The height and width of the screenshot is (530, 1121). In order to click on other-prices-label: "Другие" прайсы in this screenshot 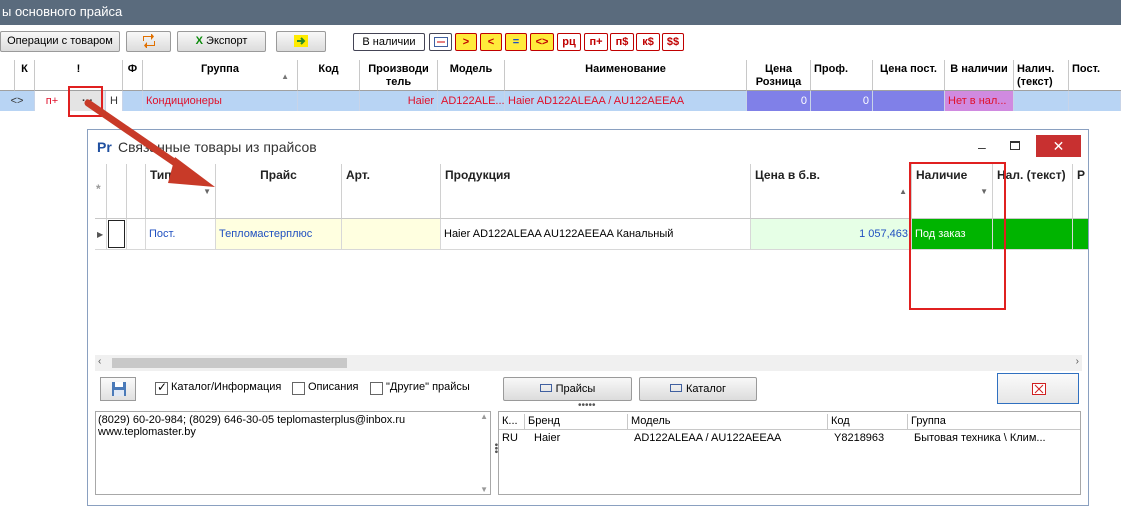, I will do `click(428, 387)`.